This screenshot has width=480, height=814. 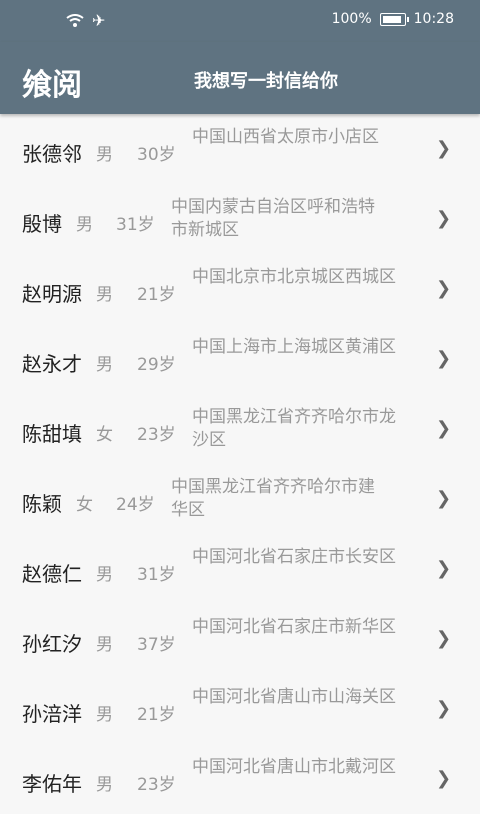 I want to click on person-address: 中国河北省石家庄市长安区, so click(x=294, y=557).